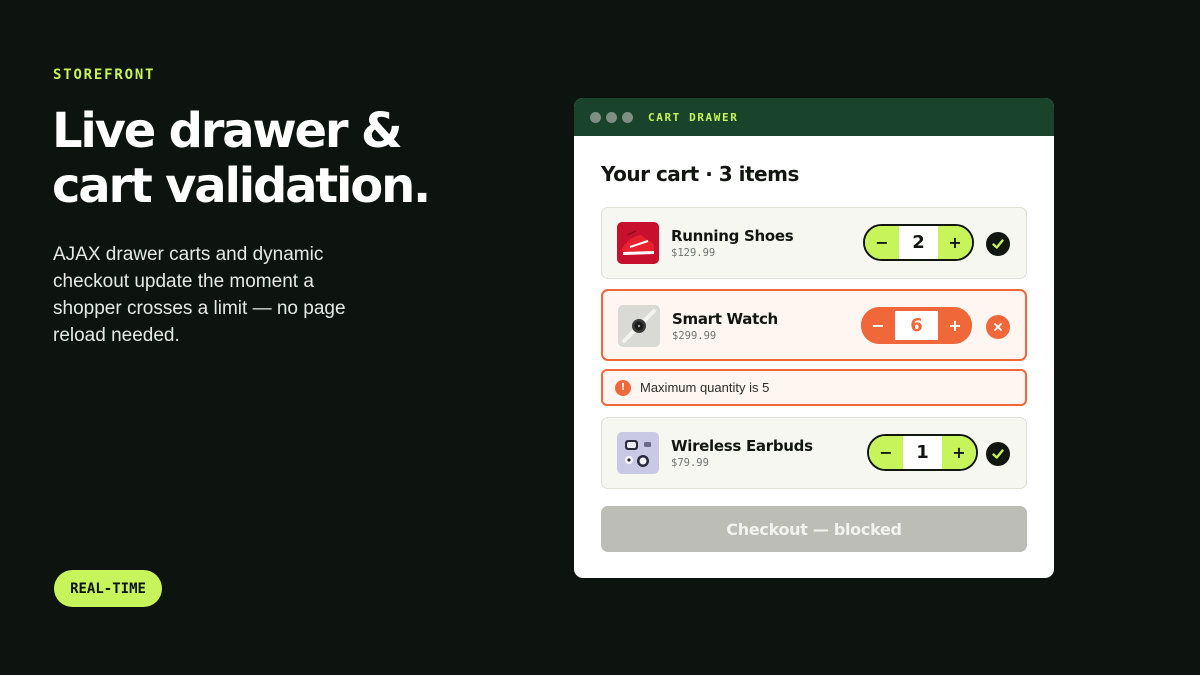 Image resolution: width=1200 pixels, height=675 pixels. Describe the element at coordinates (814, 387) in the screenshot. I see `max-quantity-alert: ! Maximum quantity is 5` at that location.